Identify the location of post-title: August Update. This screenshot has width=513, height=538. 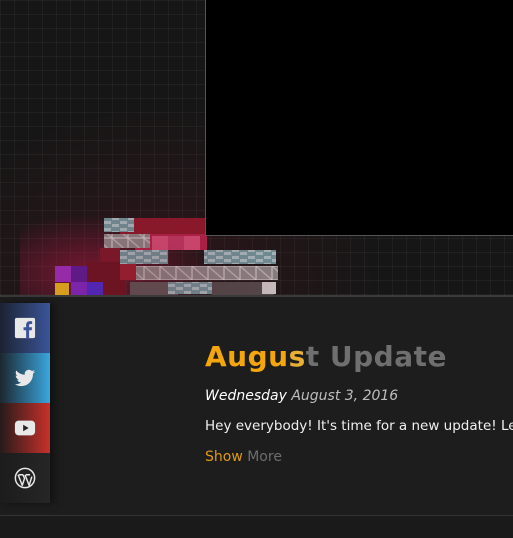
(359, 357).